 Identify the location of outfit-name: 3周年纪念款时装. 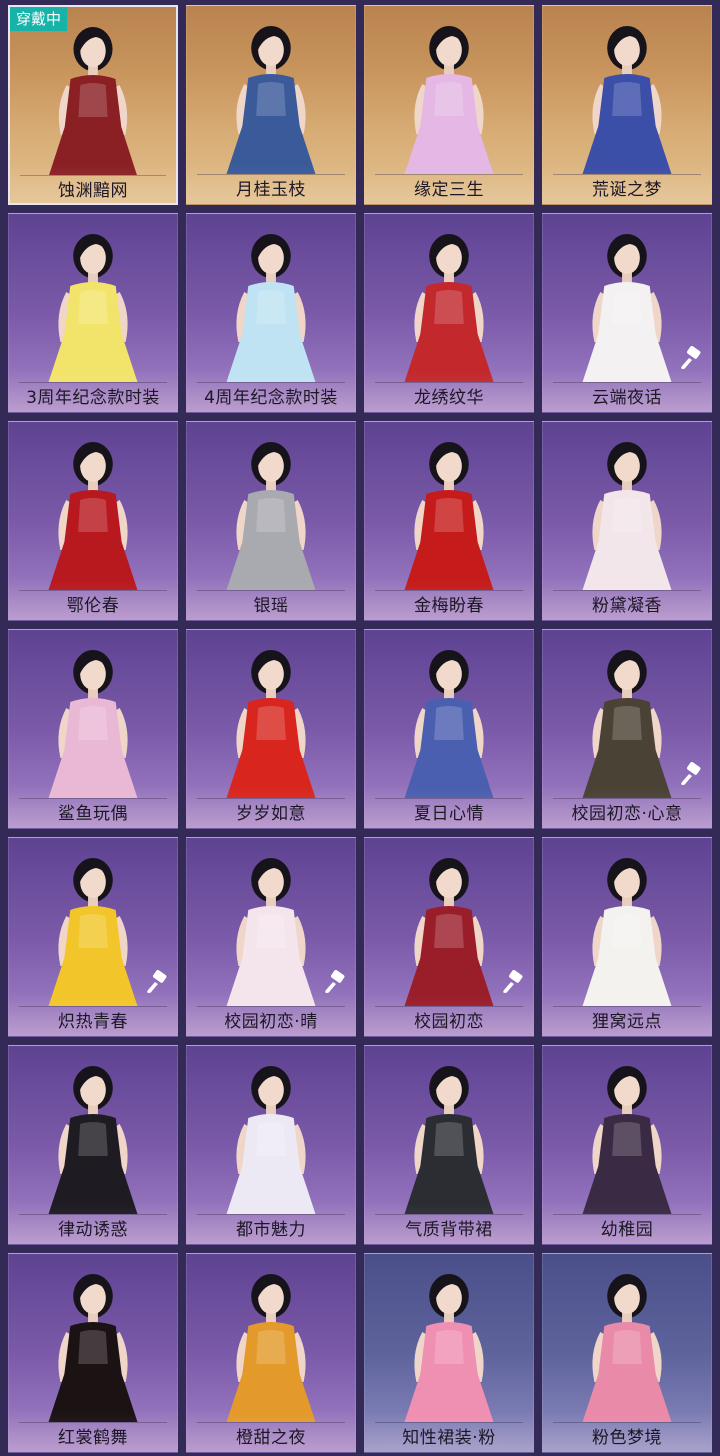
(93, 398).